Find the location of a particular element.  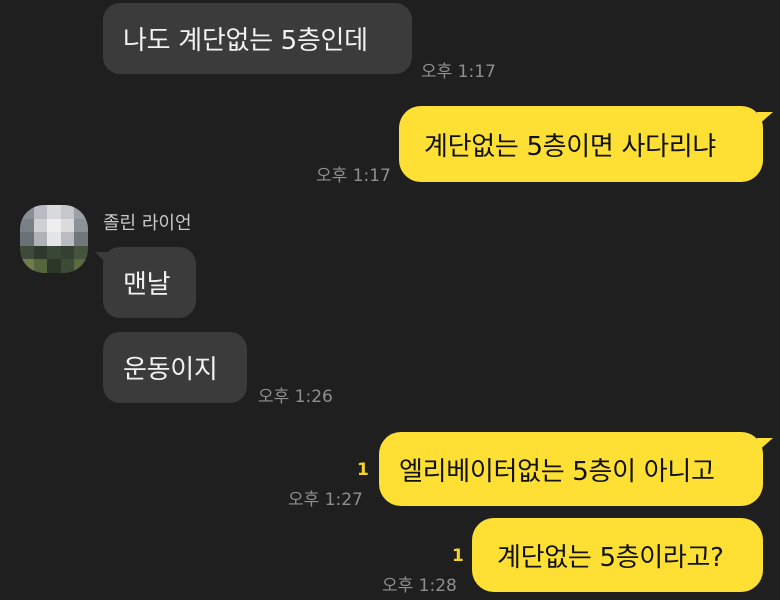

message-timestamp: 오후 1:27 is located at coordinates (325, 500).